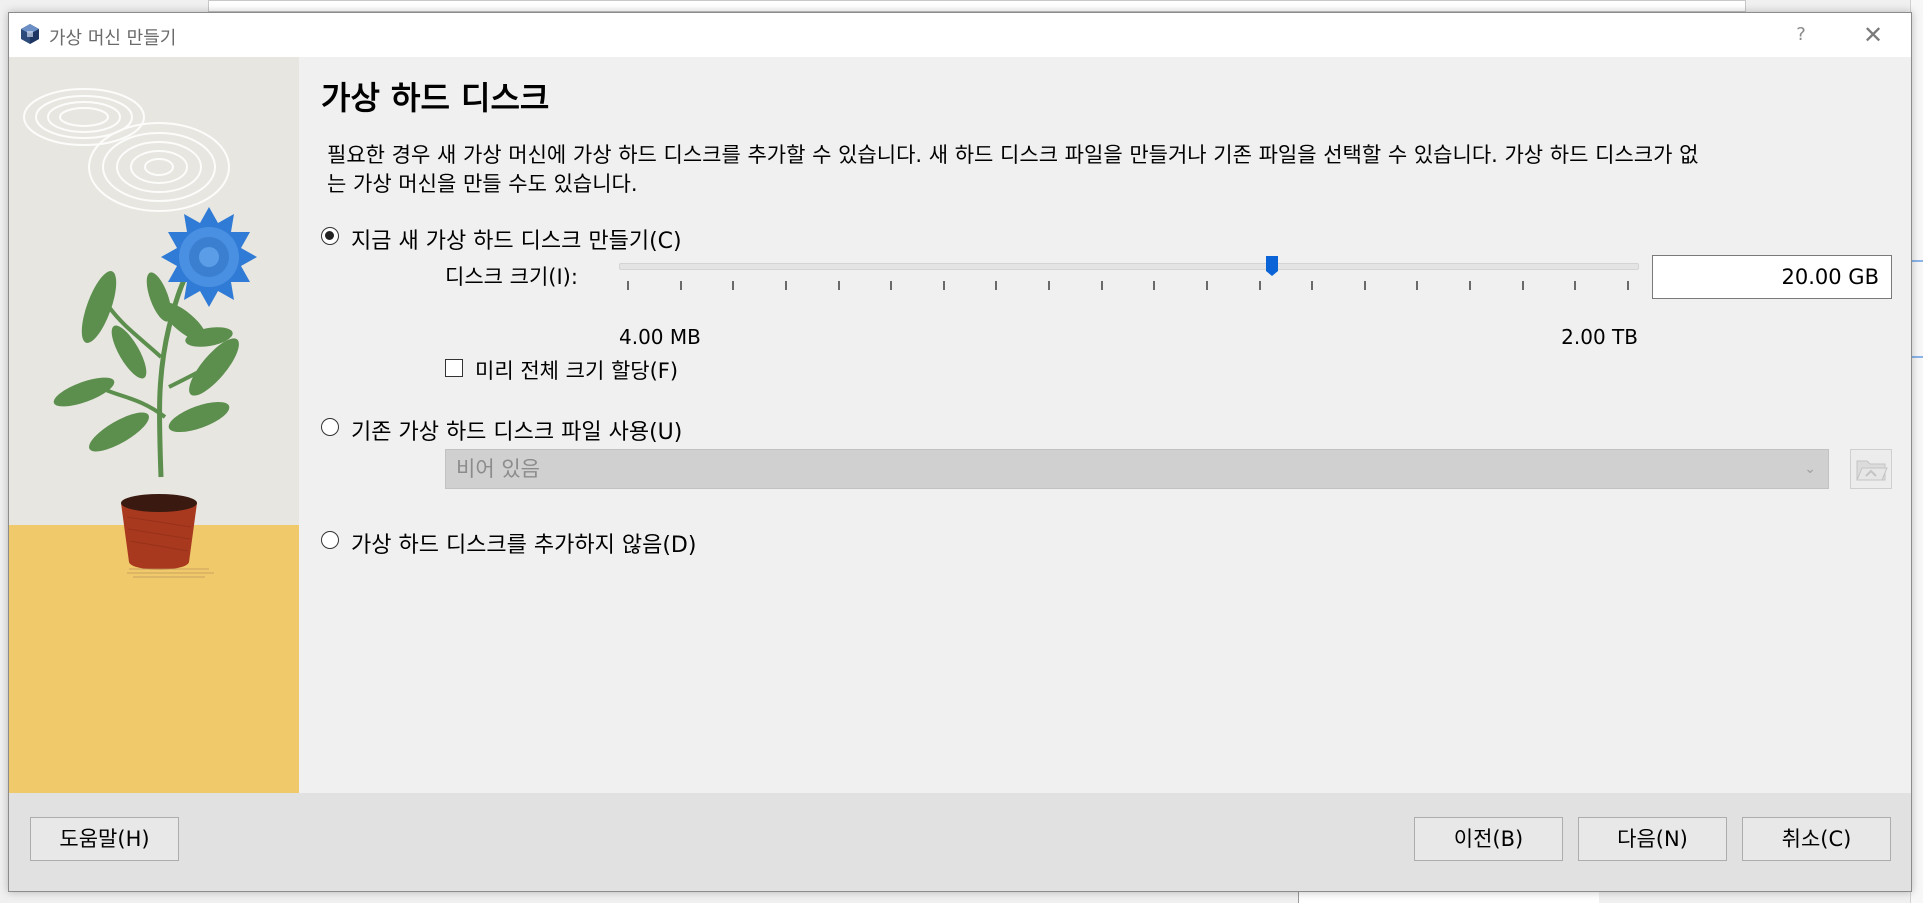 The width and height of the screenshot is (1923, 903). What do you see at coordinates (960, 842) in the screenshot?
I see `button-bar: 도움말(H) 이전(B) 다음(N) 취소(C)` at bounding box center [960, 842].